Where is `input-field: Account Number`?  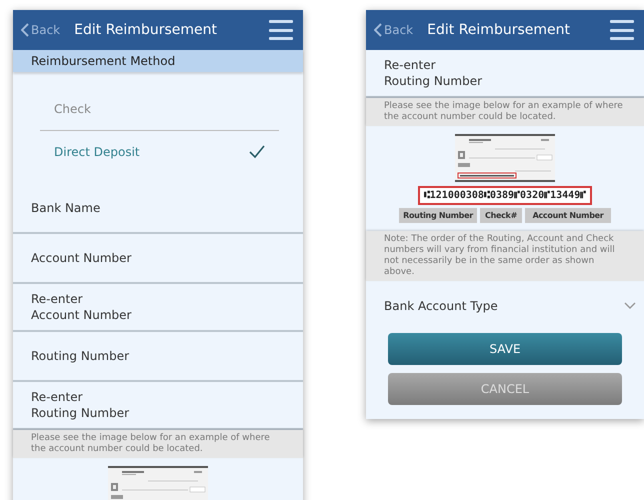 input-field: Account Number is located at coordinates (158, 259).